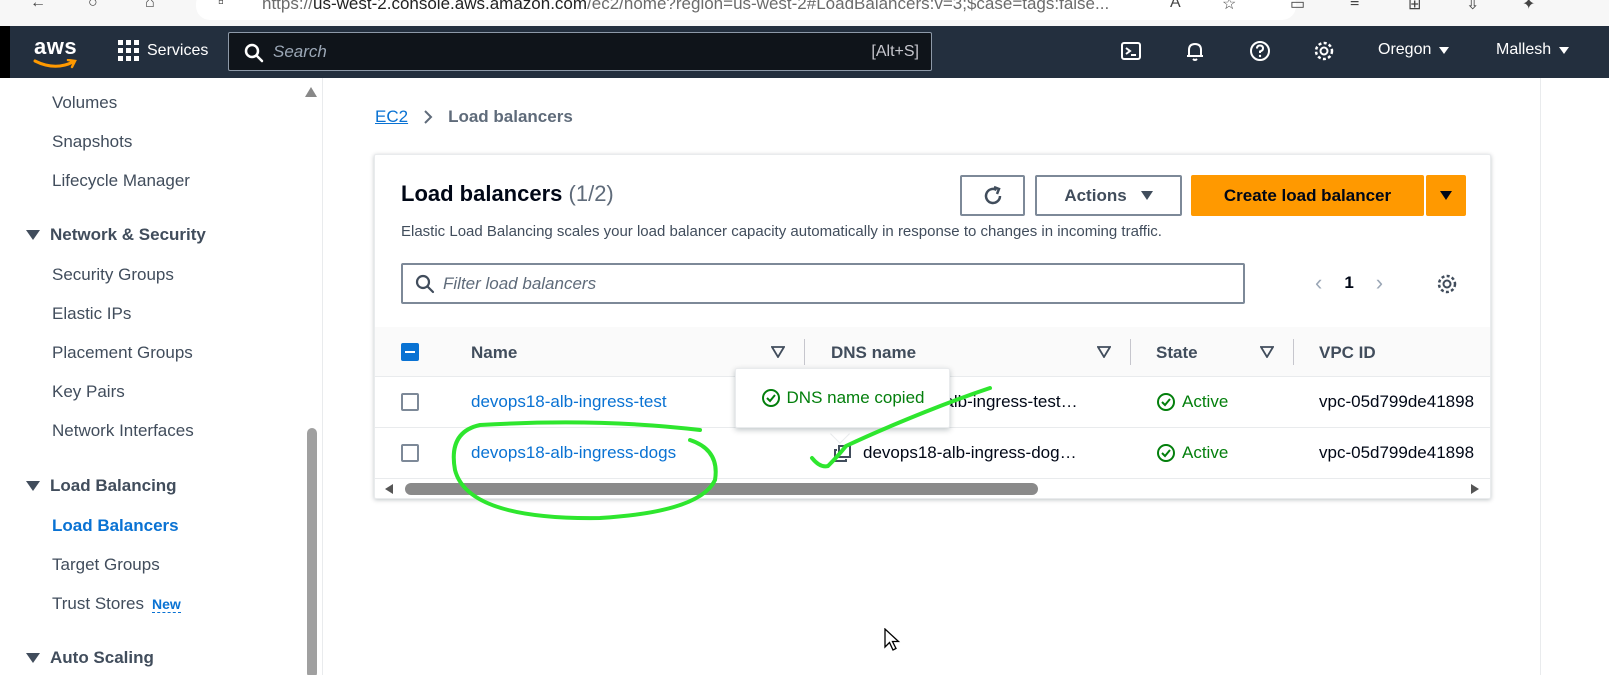  What do you see at coordinates (553, 52) in the screenshot?
I see `global-search-input` at bounding box center [553, 52].